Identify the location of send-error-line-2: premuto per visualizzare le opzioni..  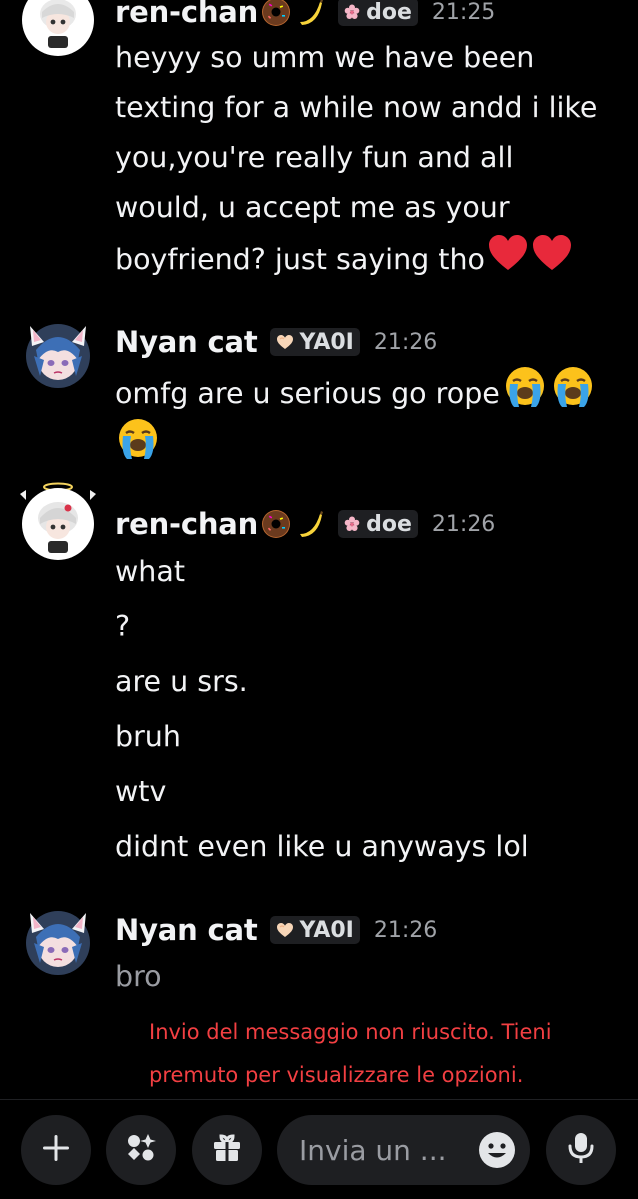
(336, 1075).